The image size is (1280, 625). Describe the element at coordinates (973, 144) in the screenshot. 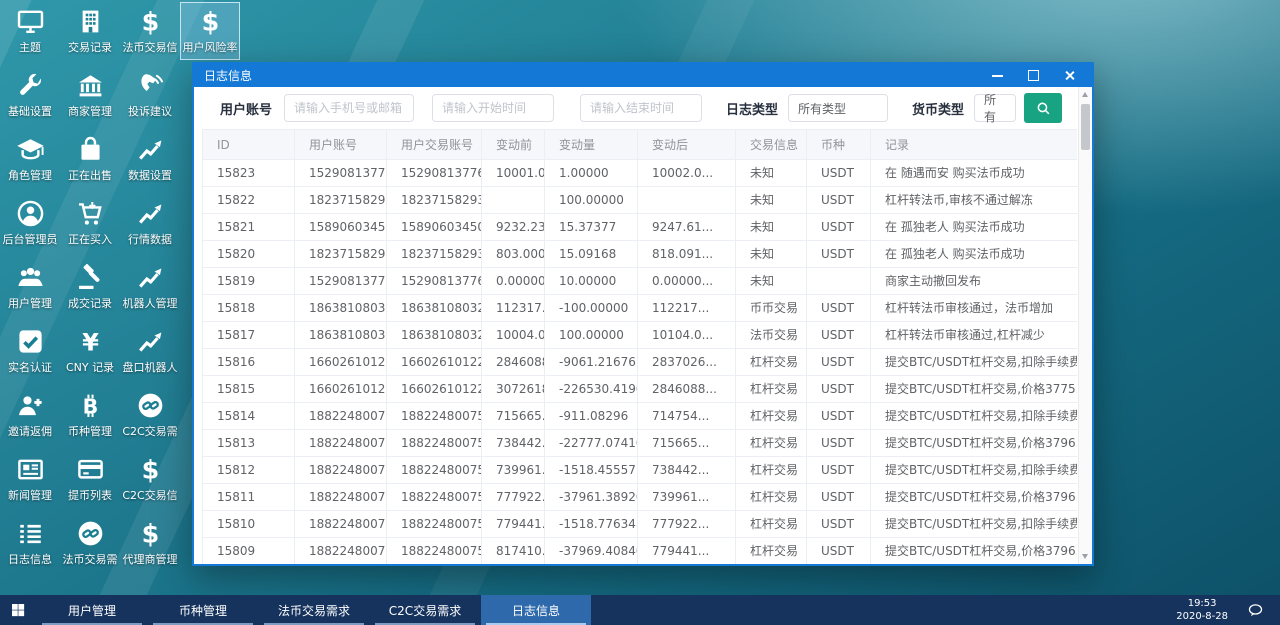

I see `column-header: 记录` at that location.